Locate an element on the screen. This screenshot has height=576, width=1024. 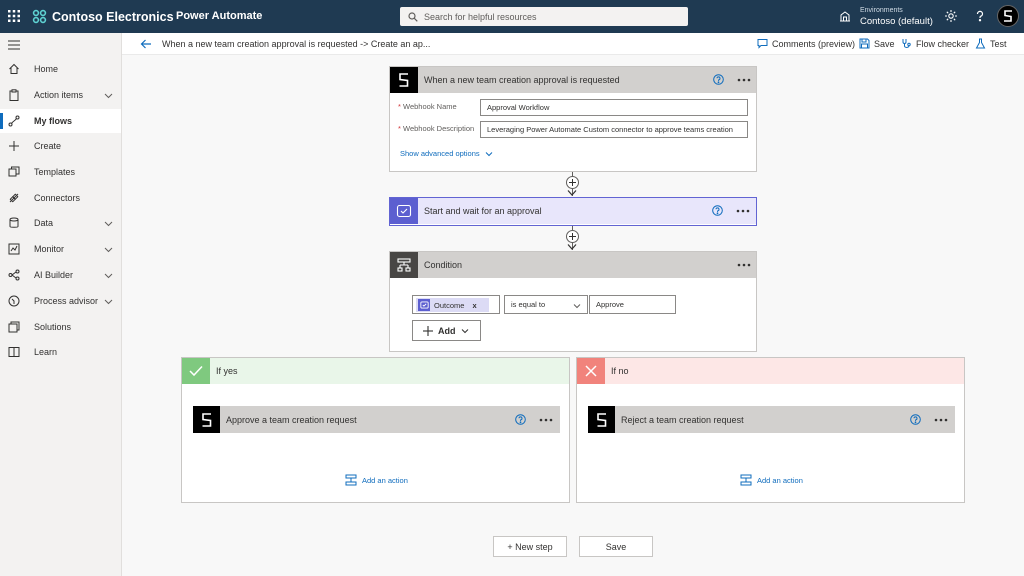
connector-icon is located at coordinates (14, 198).